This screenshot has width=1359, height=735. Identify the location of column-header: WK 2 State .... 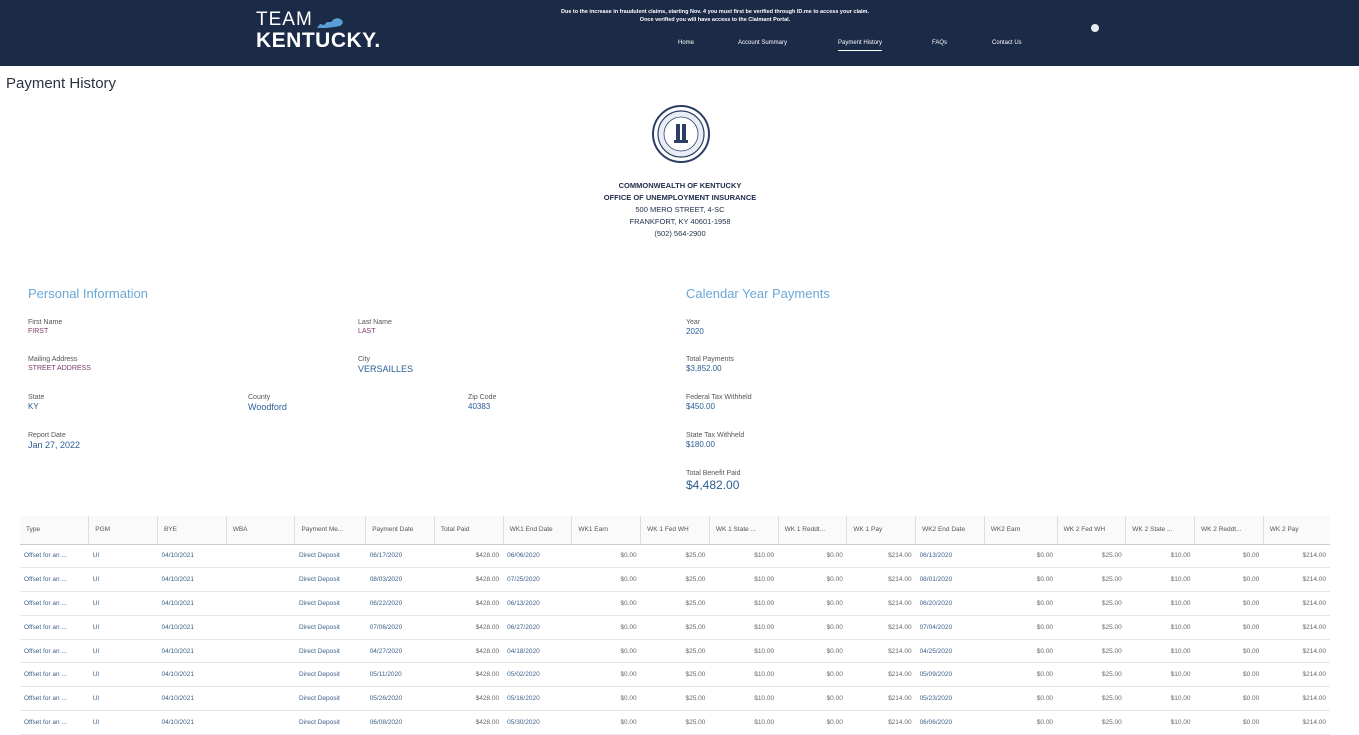
(1160, 530).